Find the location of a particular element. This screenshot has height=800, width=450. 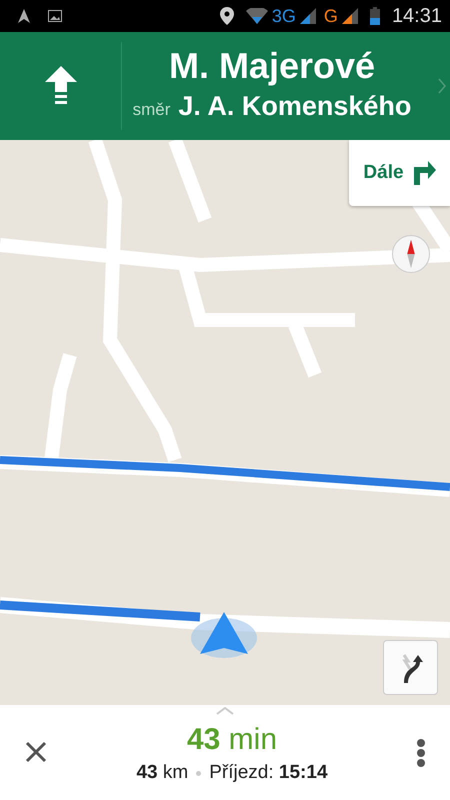

street-name: M. Majerové is located at coordinates (272, 66).